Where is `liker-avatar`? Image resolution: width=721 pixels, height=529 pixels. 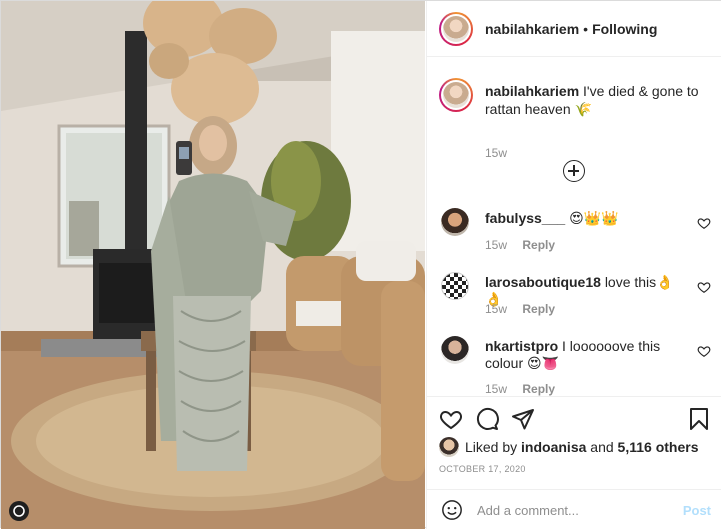
liker-avatar is located at coordinates (449, 447).